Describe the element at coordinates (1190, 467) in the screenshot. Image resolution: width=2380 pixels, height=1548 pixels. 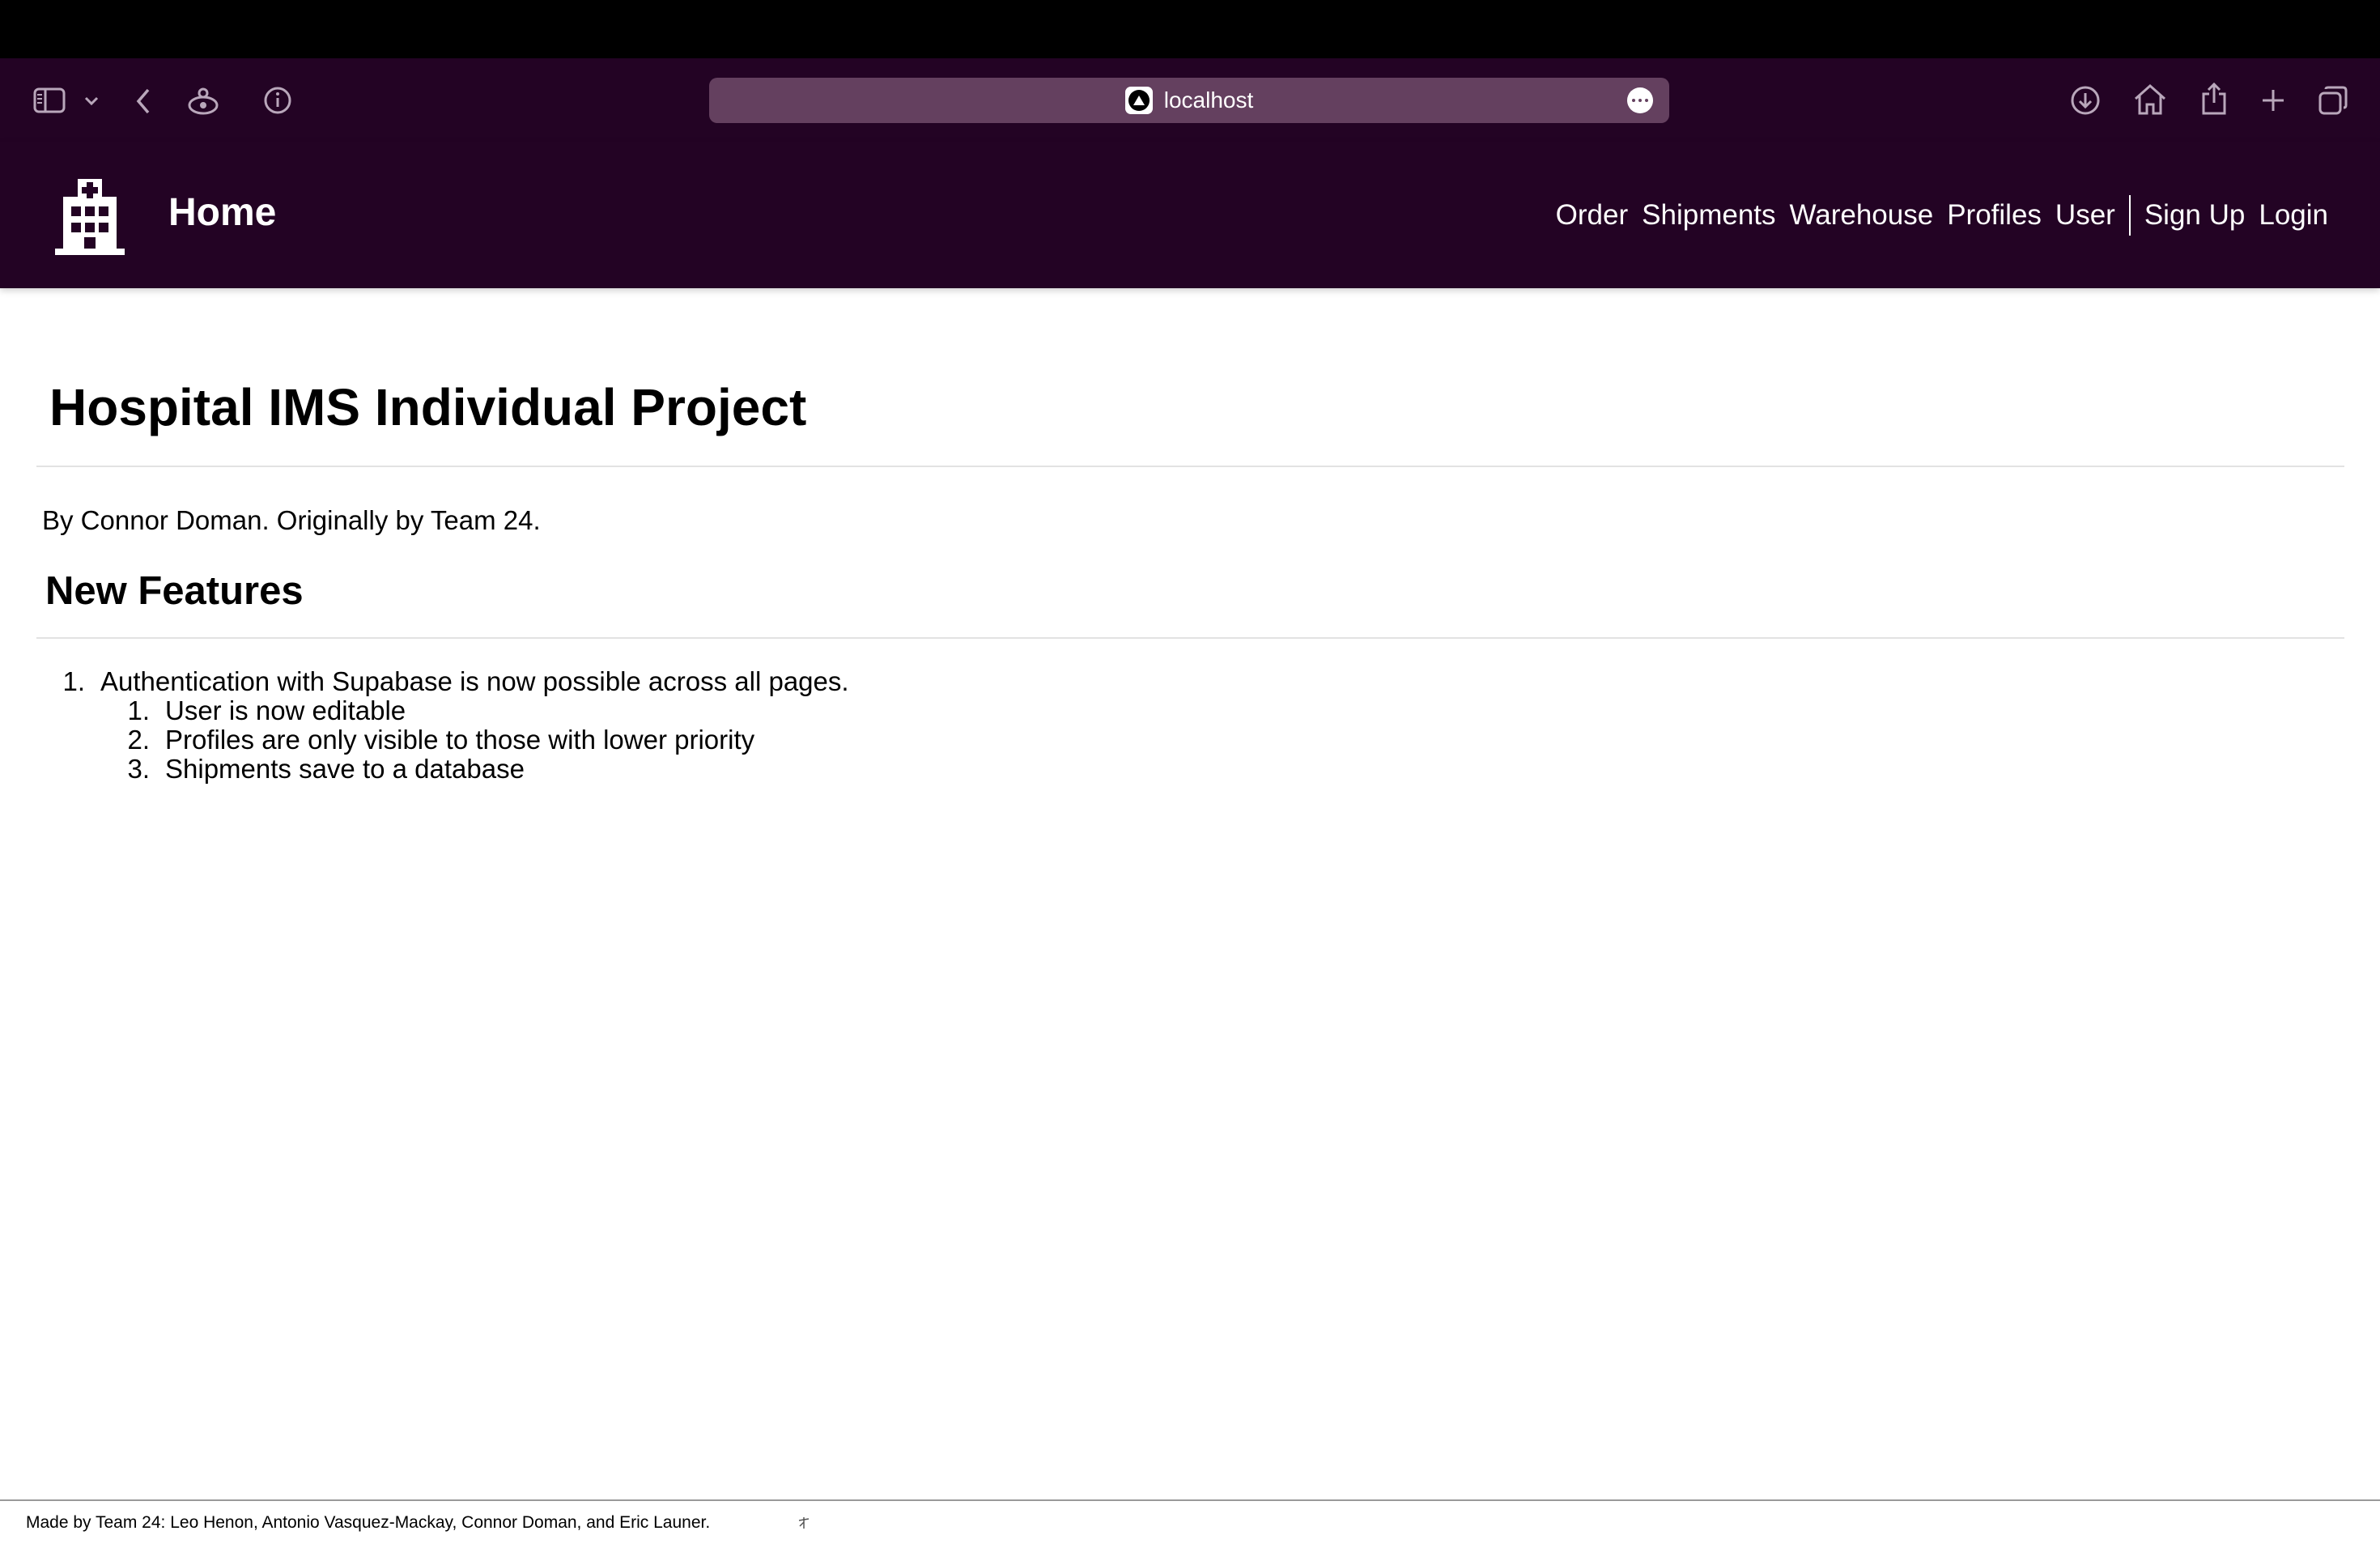
I see `title-divider` at that location.